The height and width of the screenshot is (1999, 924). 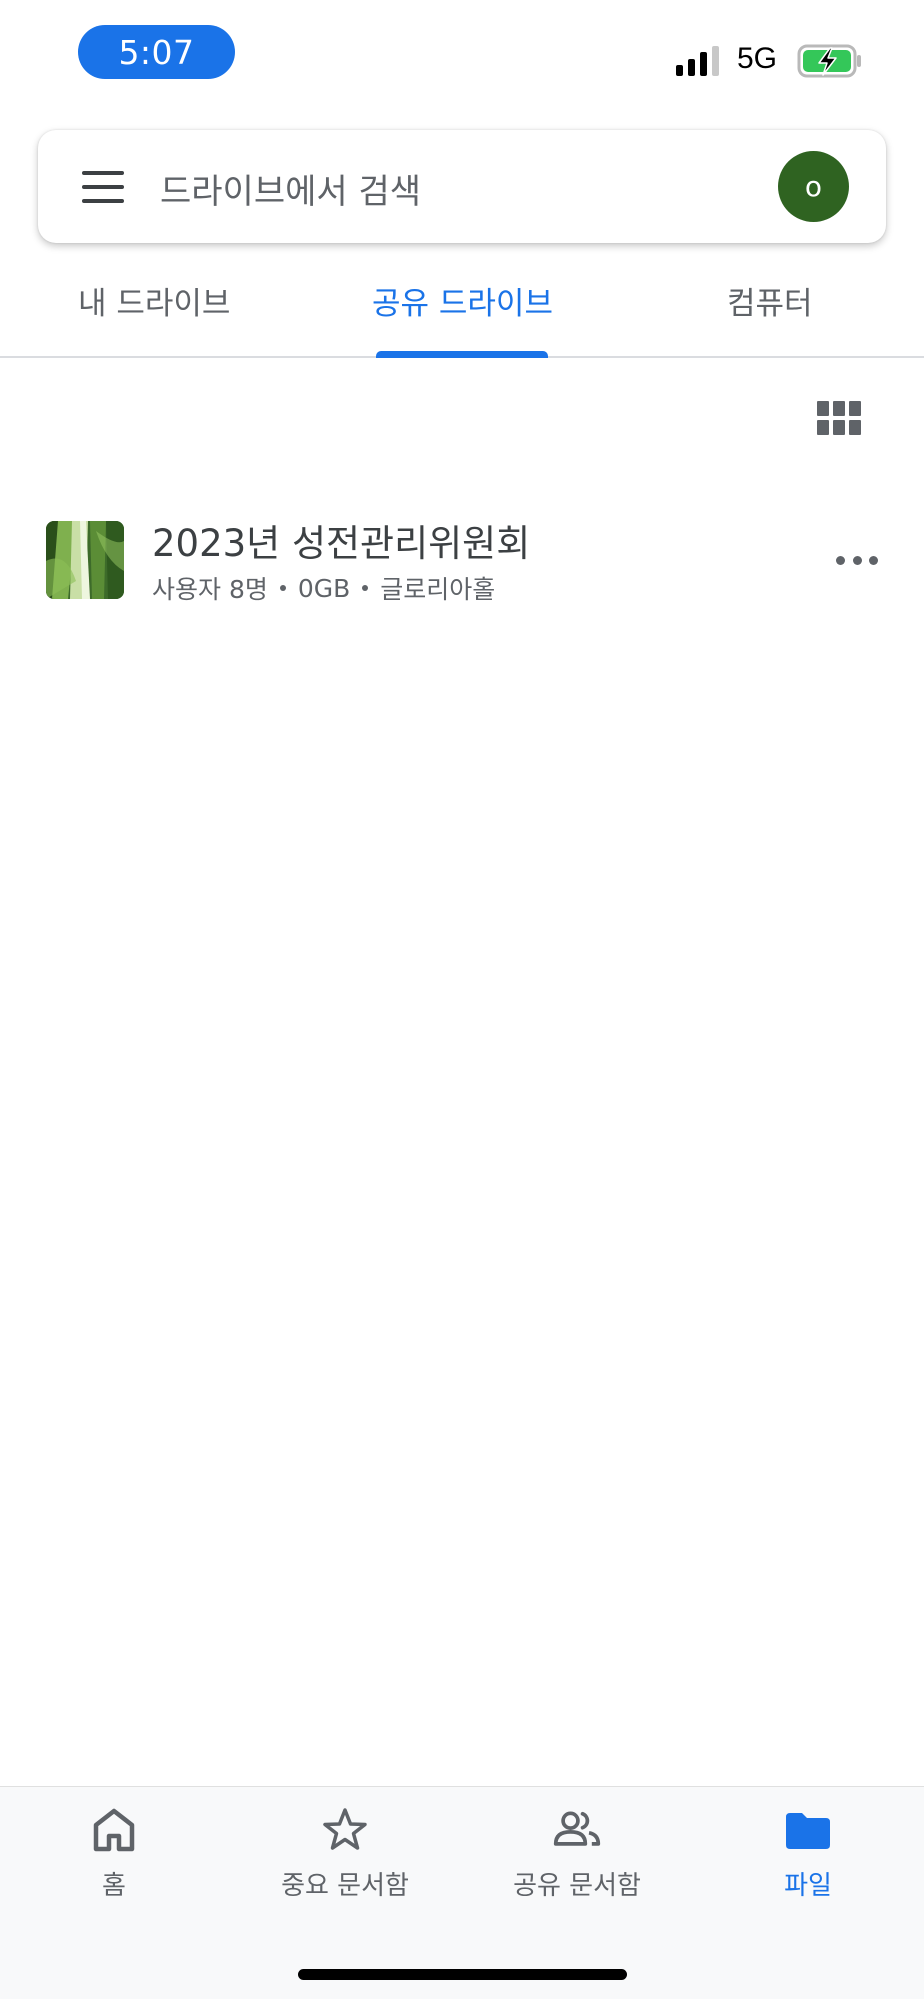 I want to click on drive-title: 2023년 성전관리위원회, so click(x=341, y=543).